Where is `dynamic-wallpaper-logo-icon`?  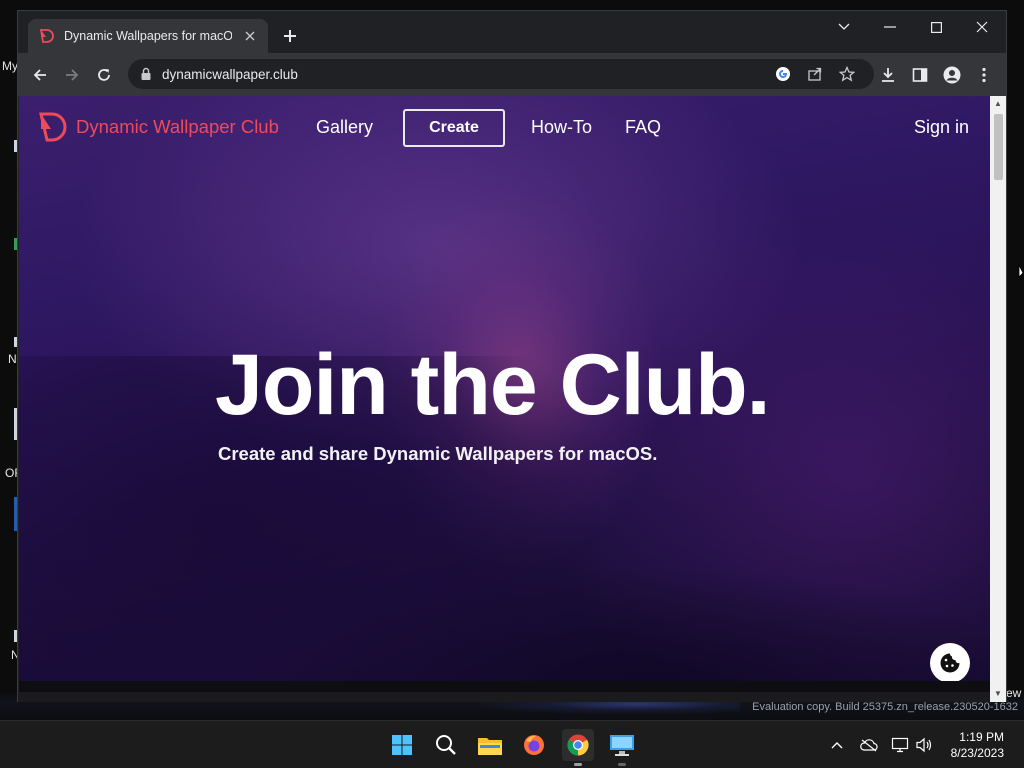
dynamic-wallpaper-logo-icon is located at coordinates (53, 127).